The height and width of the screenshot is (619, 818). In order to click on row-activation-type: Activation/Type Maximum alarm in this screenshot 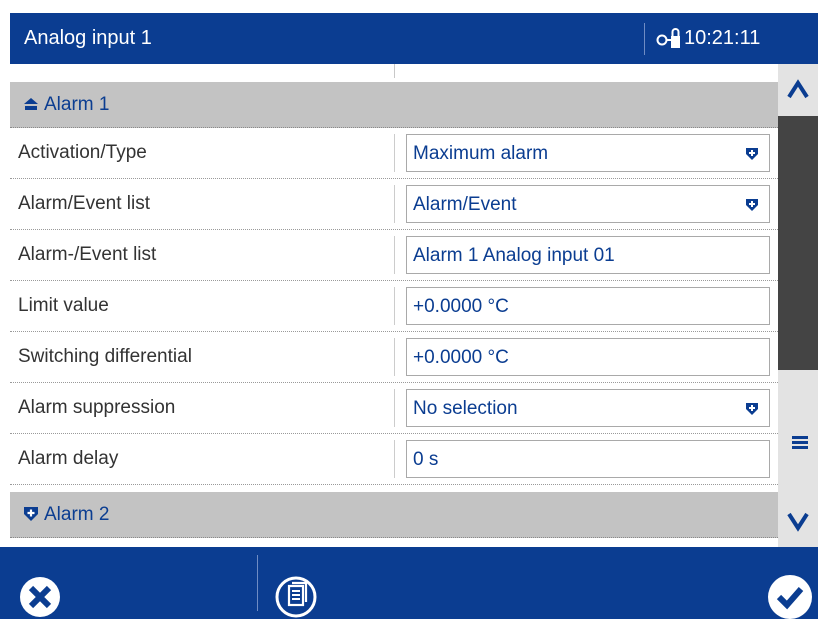, I will do `click(394, 153)`.